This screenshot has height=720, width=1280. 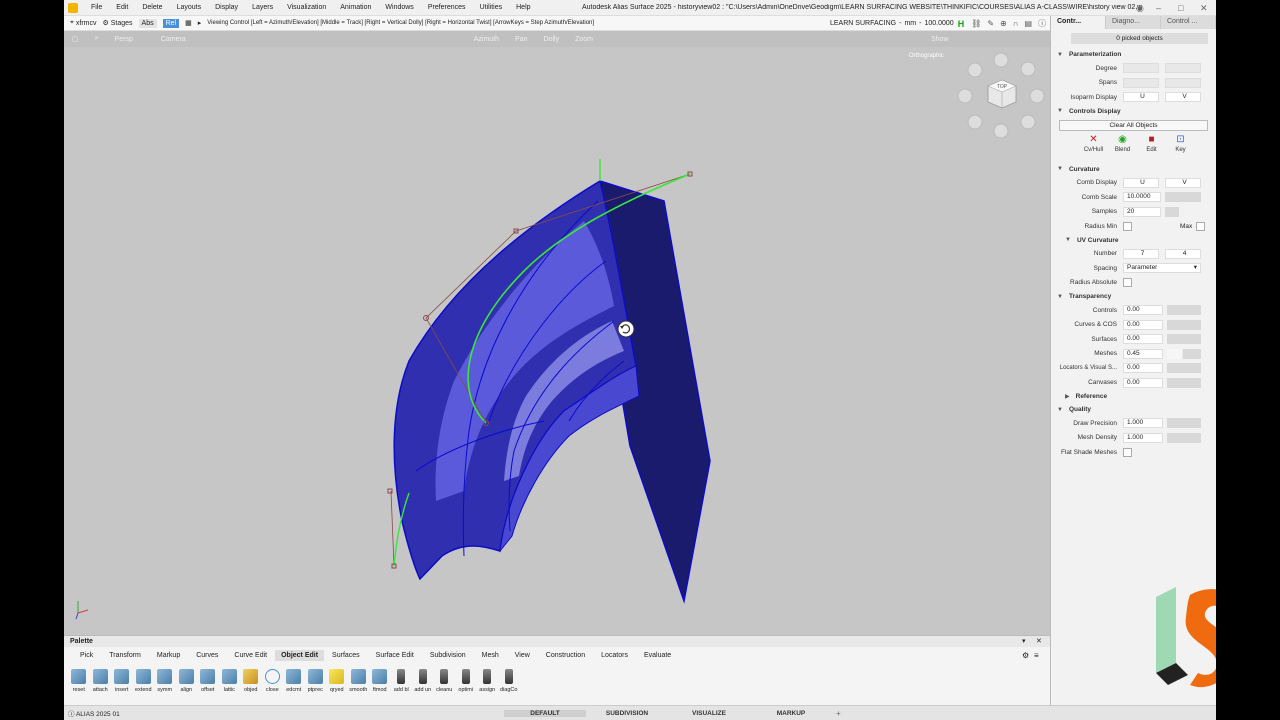 What do you see at coordinates (1127, 226) in the screenshot?
I see `radius-min-checkbox` at bounding box center [1127, 226].